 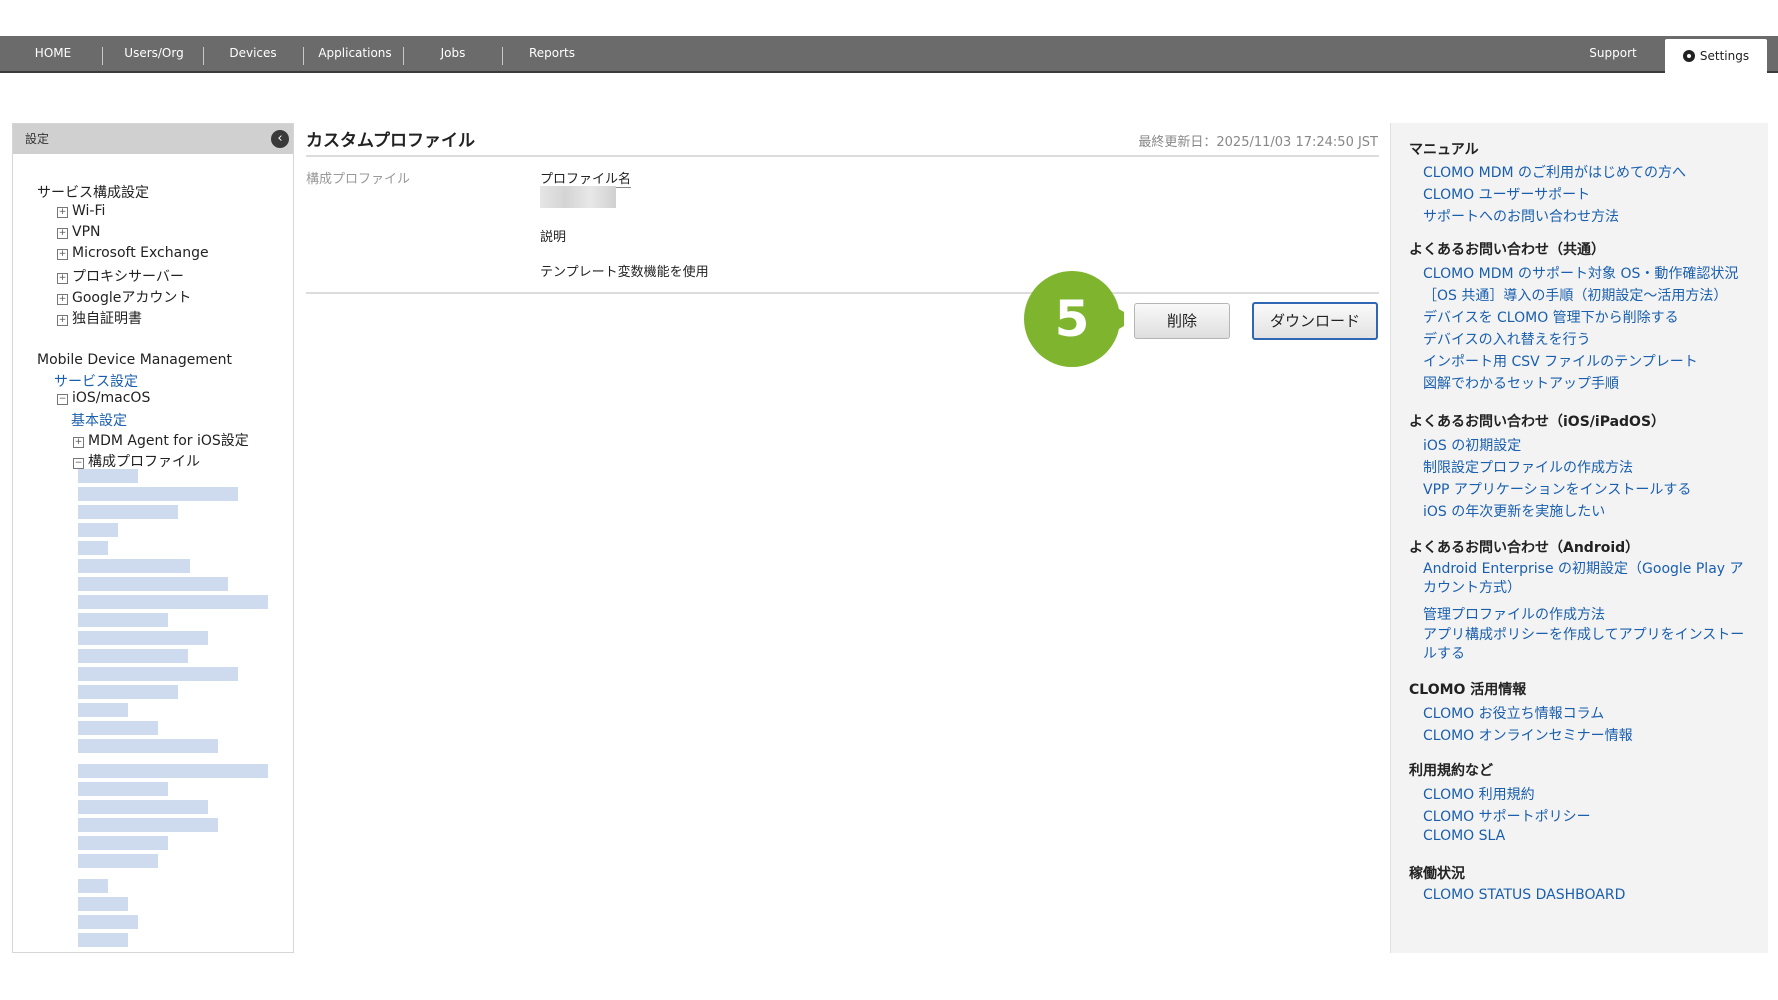 I want to click on content-divider, so click(x=842, y=293).